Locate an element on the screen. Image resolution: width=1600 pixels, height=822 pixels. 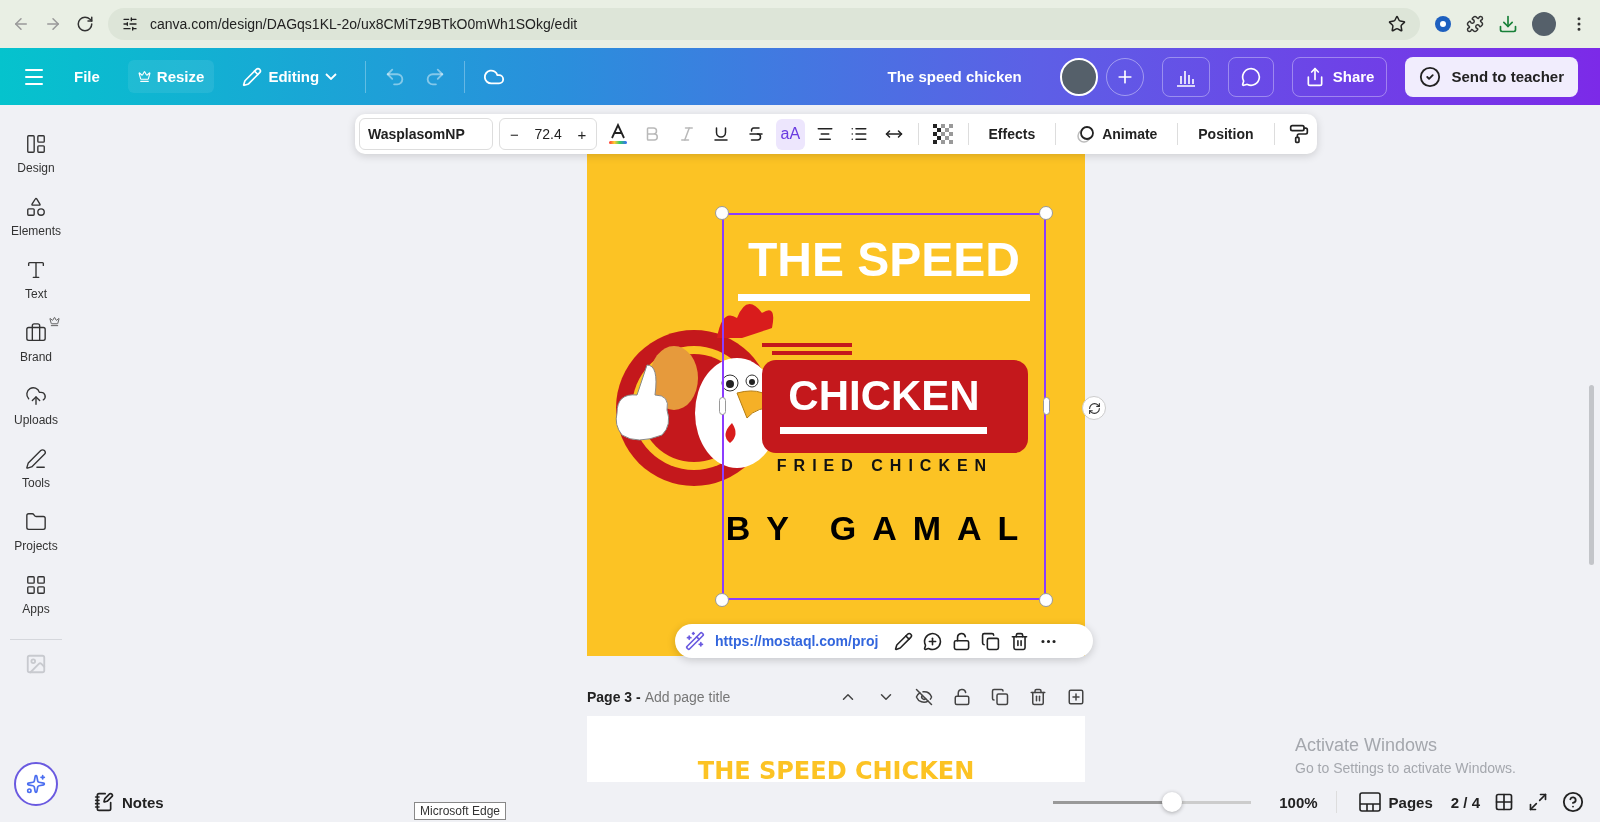
strikethrough-icon is located at coordinates (755, 134).